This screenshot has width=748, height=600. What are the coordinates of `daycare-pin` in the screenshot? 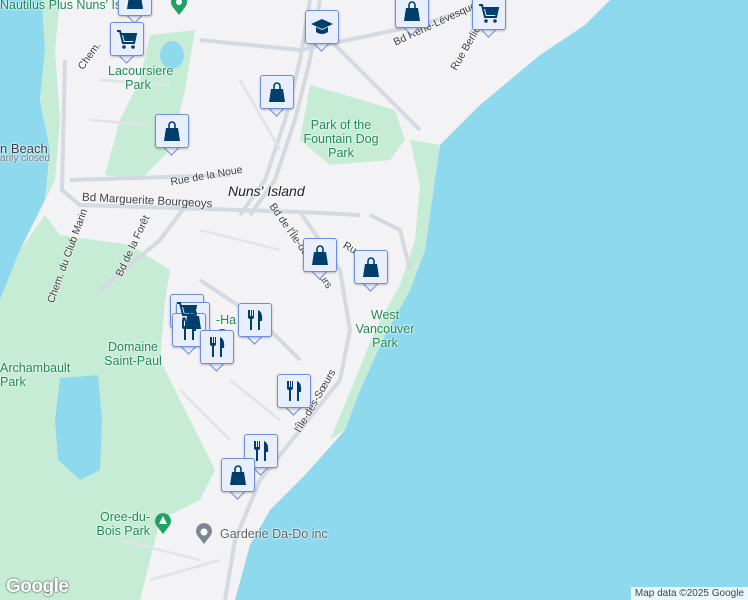 It's located at (204, 534).